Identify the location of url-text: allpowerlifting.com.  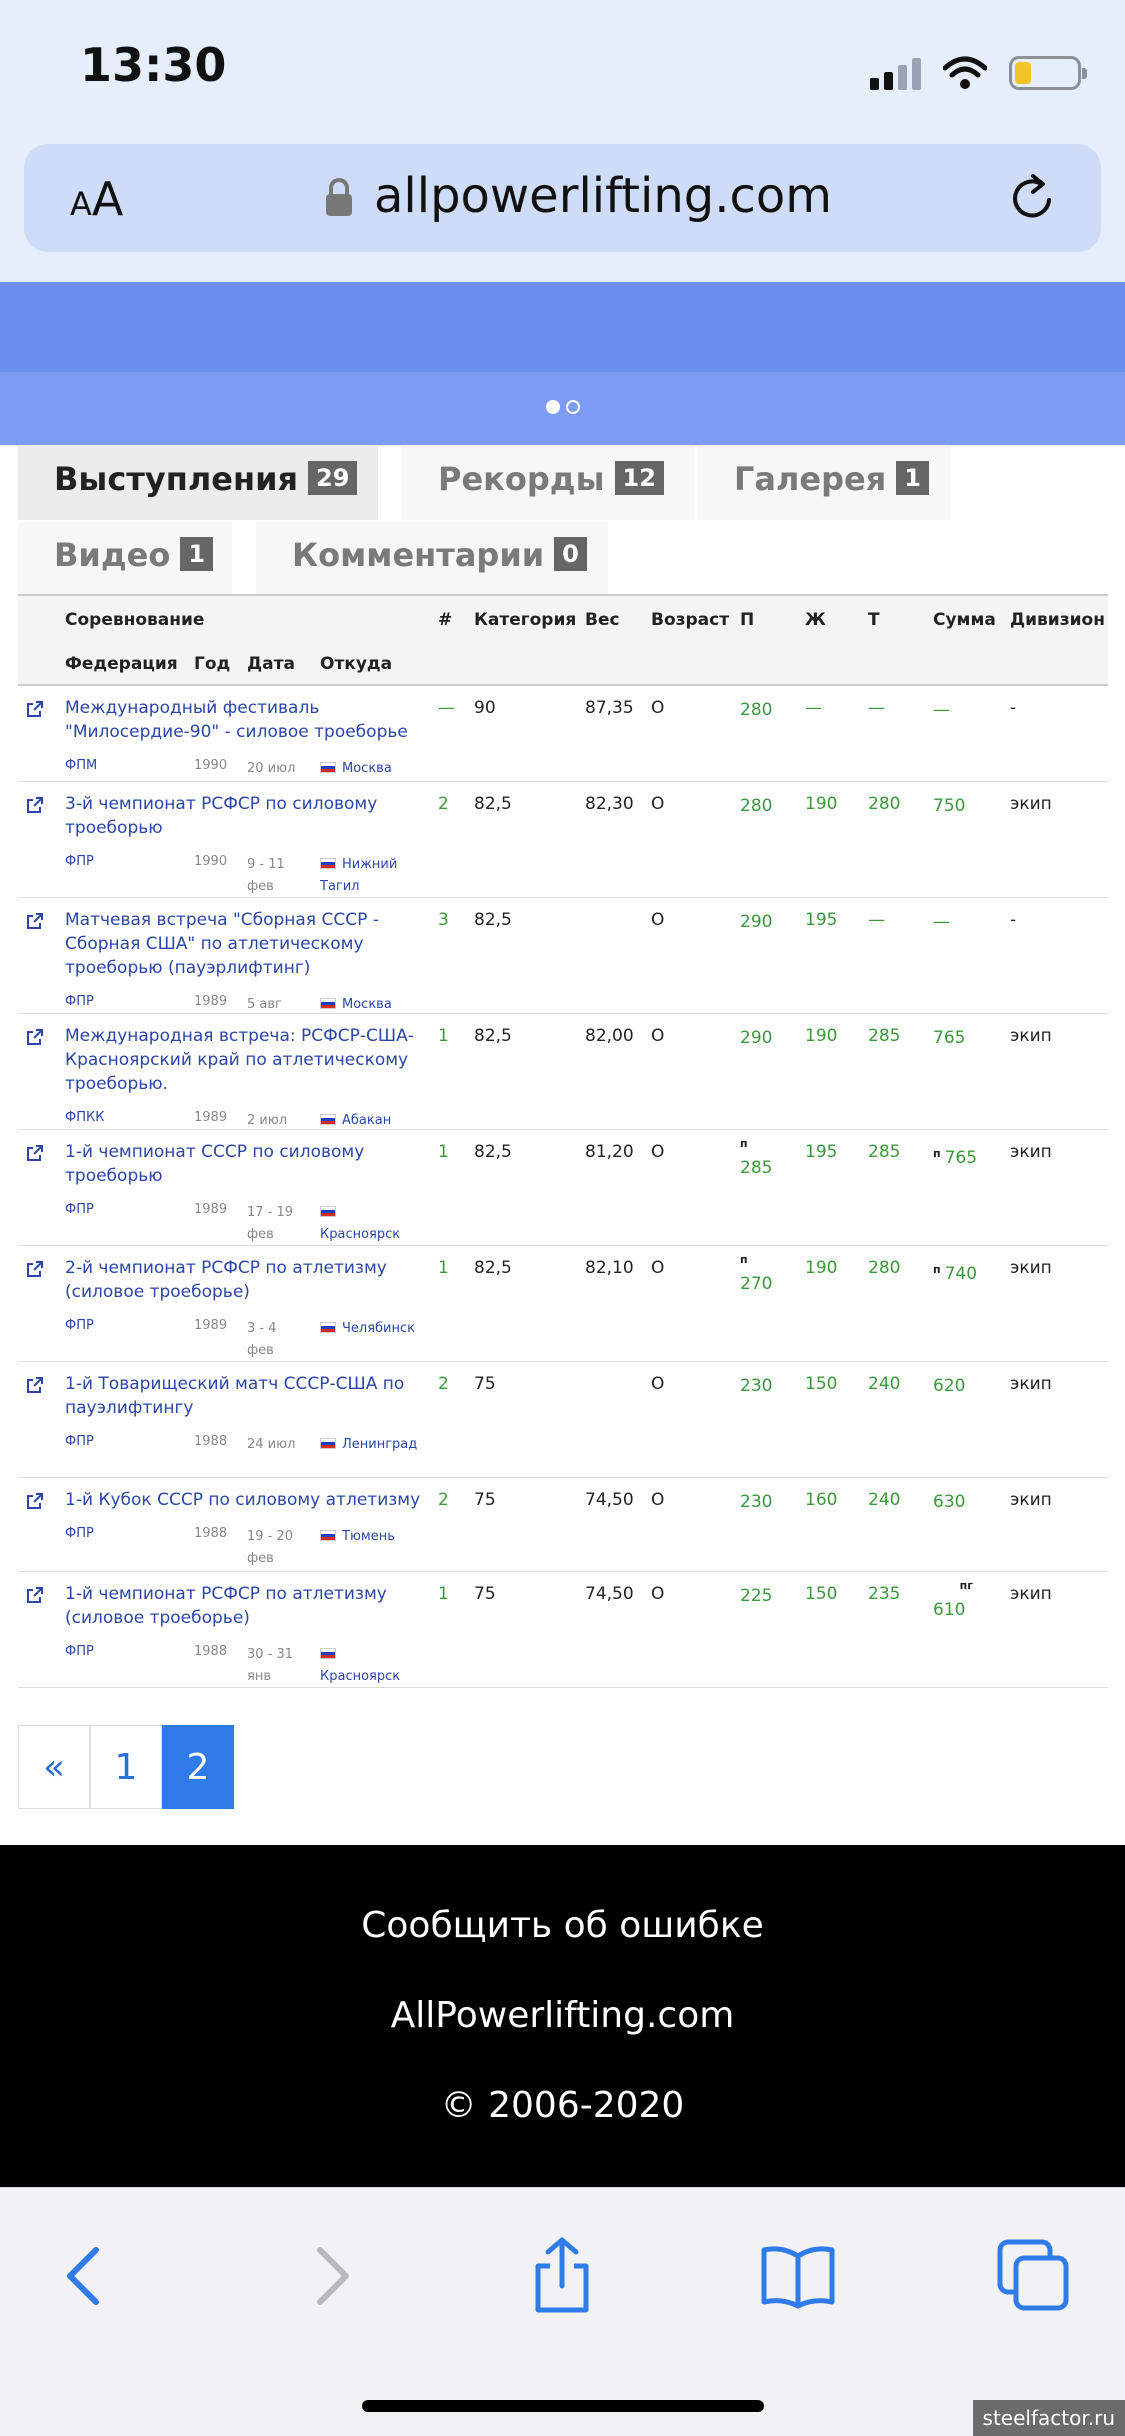
(603, 196).